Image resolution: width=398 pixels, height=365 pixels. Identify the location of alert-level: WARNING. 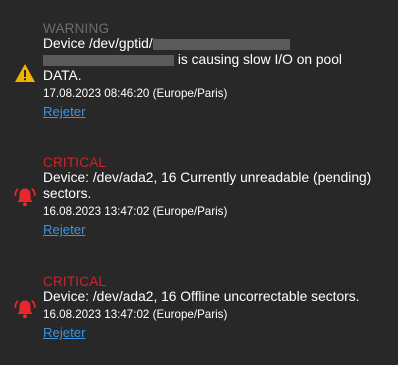
(76, 28).